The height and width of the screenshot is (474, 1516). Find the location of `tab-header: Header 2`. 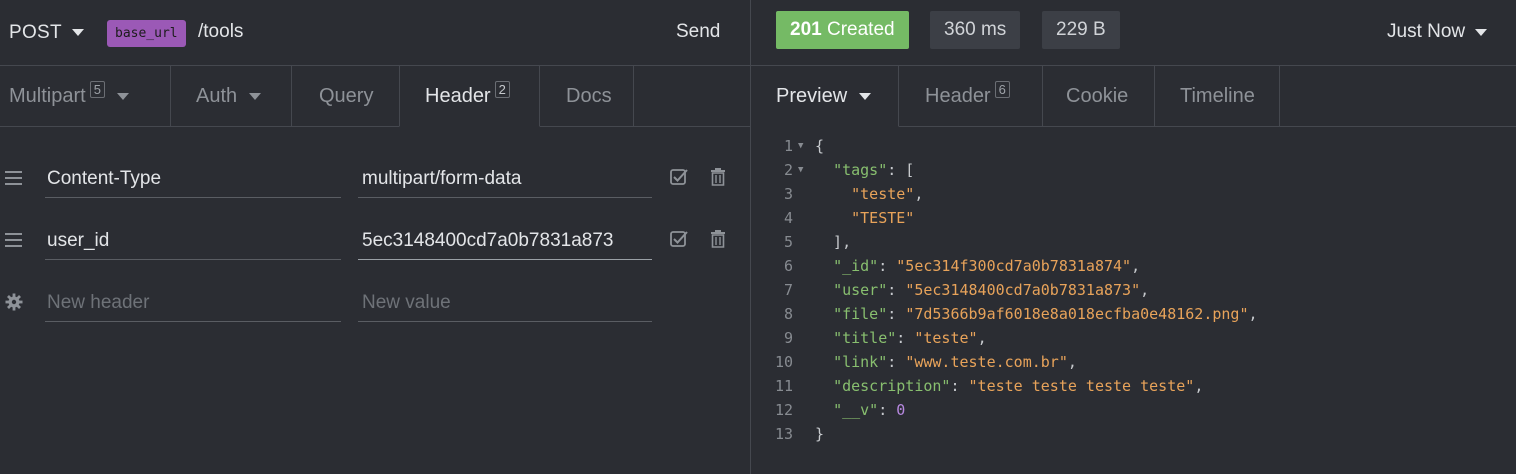

tab-header: Header 2 is located at coordinates (469, 96).